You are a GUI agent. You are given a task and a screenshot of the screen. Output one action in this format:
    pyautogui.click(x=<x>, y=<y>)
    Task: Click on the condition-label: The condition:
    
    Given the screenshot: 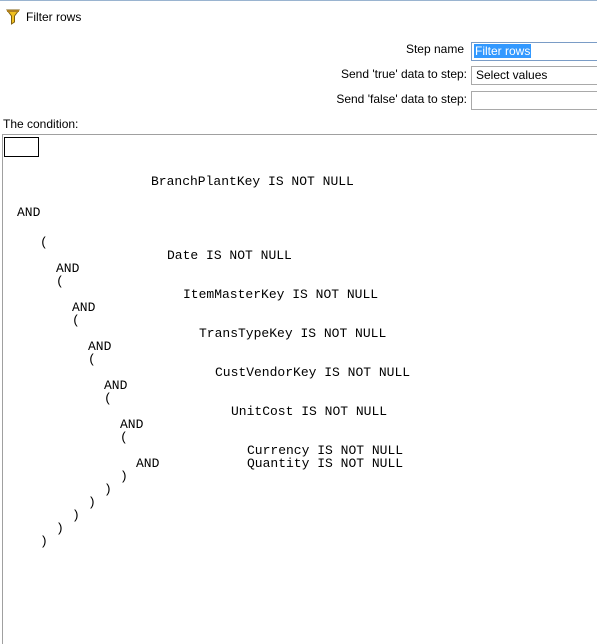 What is the action you would take?
    pyautogui.click(x=41, y=124)
    